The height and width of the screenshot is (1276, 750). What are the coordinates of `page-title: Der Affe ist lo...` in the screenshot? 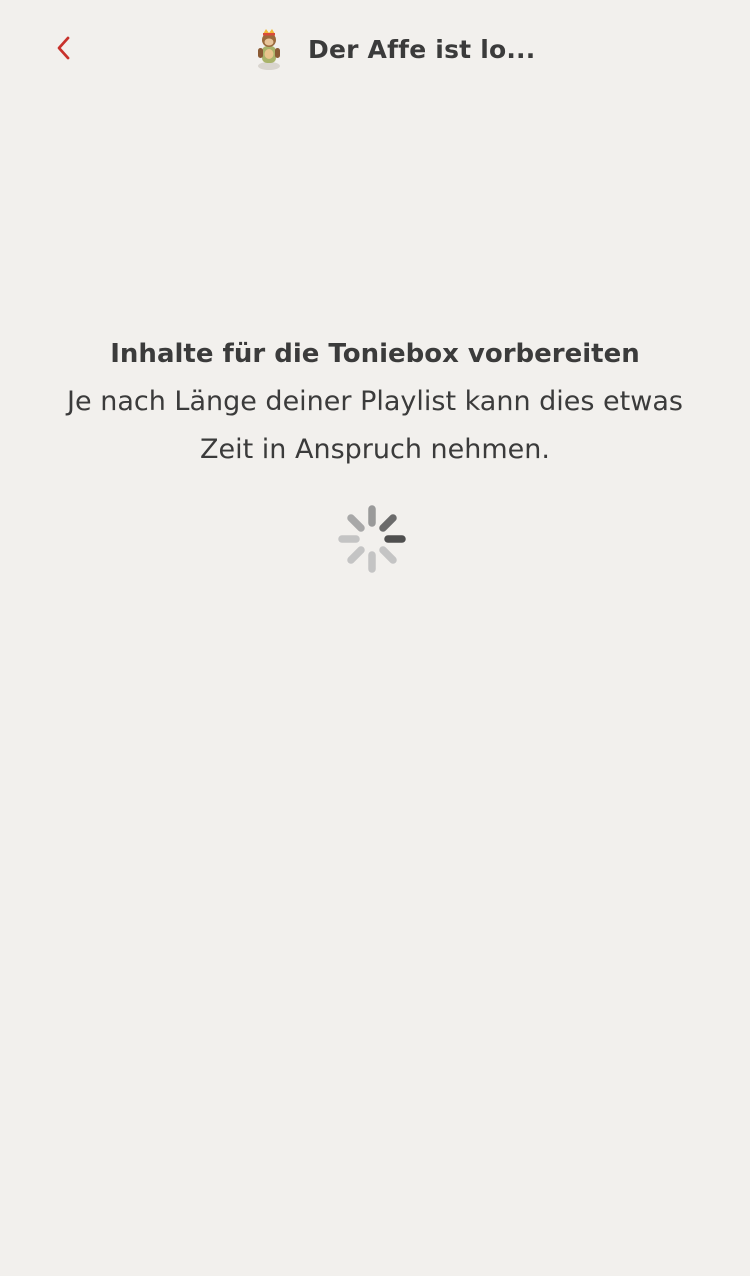 It's located at (422, 49).